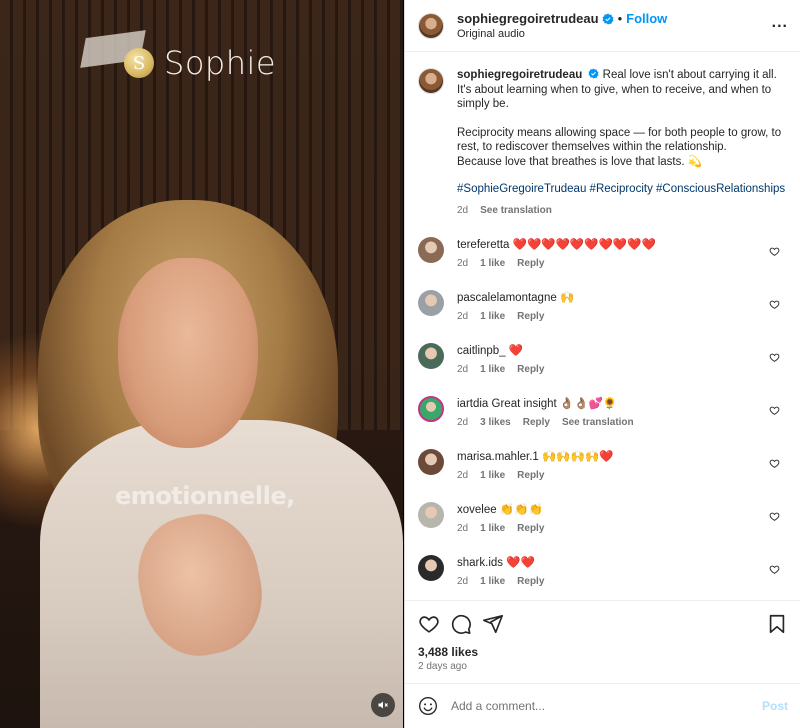  Describe the element at coordinates (515, 306) in the screenshot. I see `comment-body: pascalelamontagne 🙌 2d 1 like Reply` at that location.